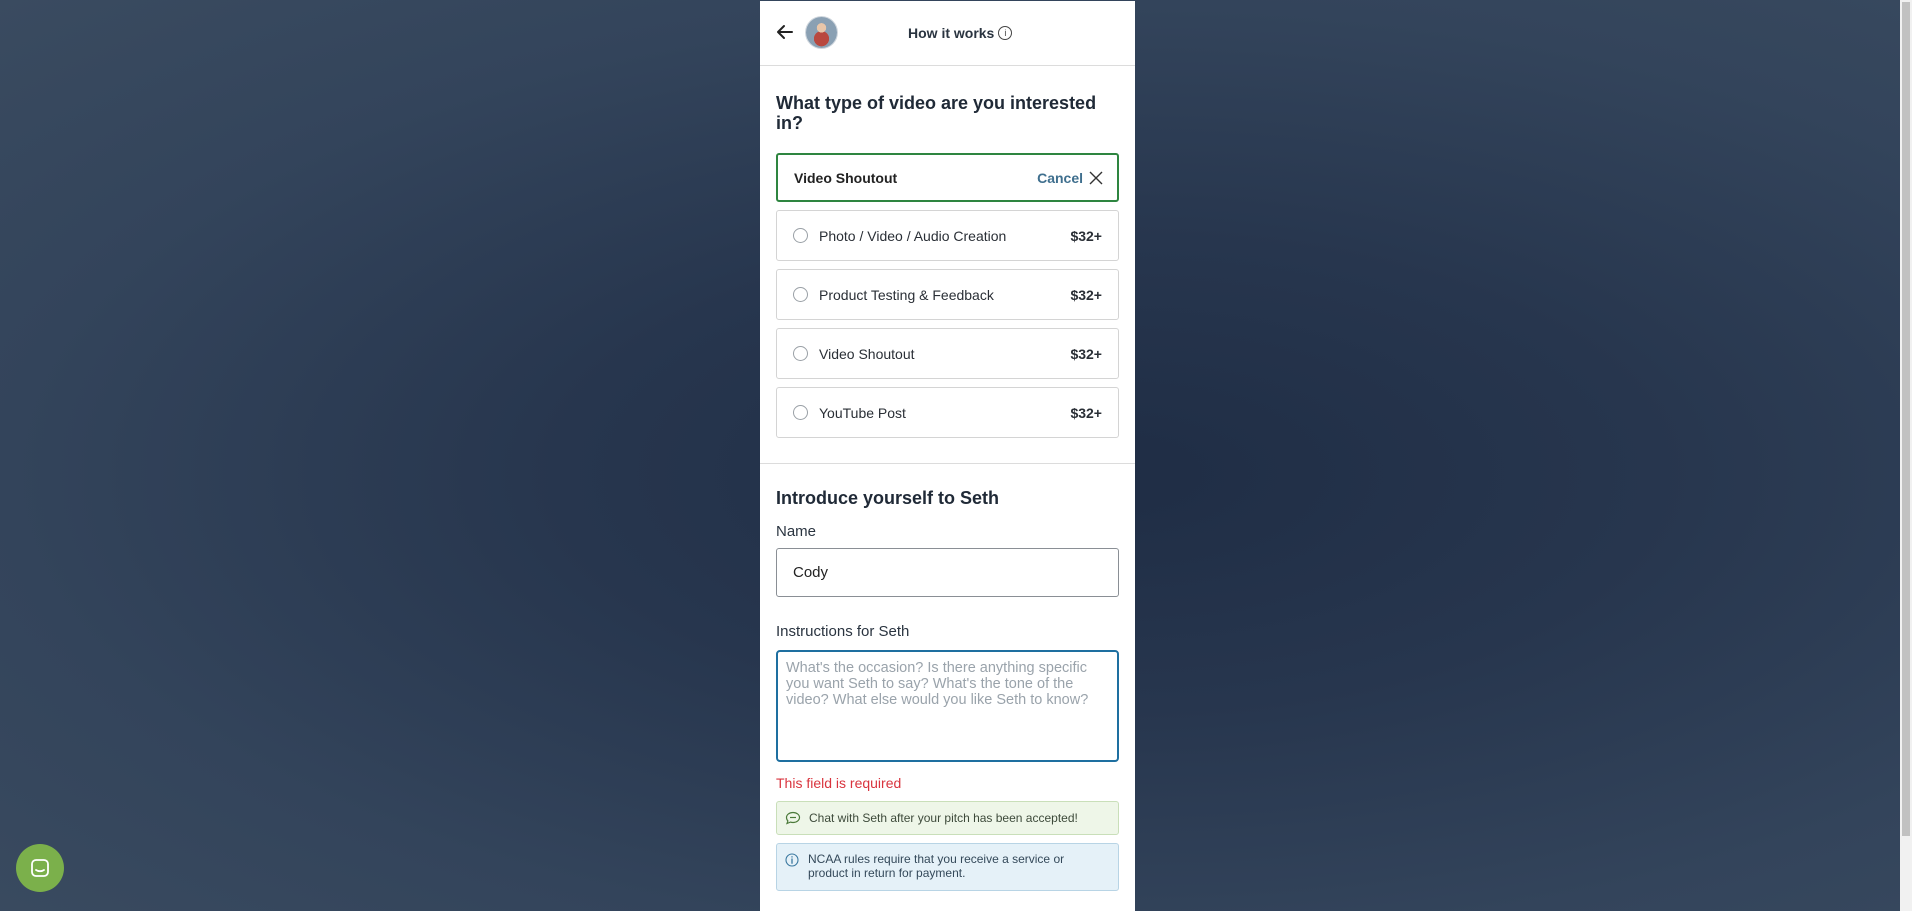  What do you see at coordinates (888, 498) in the screenshot?
I see `intro-title: Introduce yourself to Seth` at bounding box center [888, 498].